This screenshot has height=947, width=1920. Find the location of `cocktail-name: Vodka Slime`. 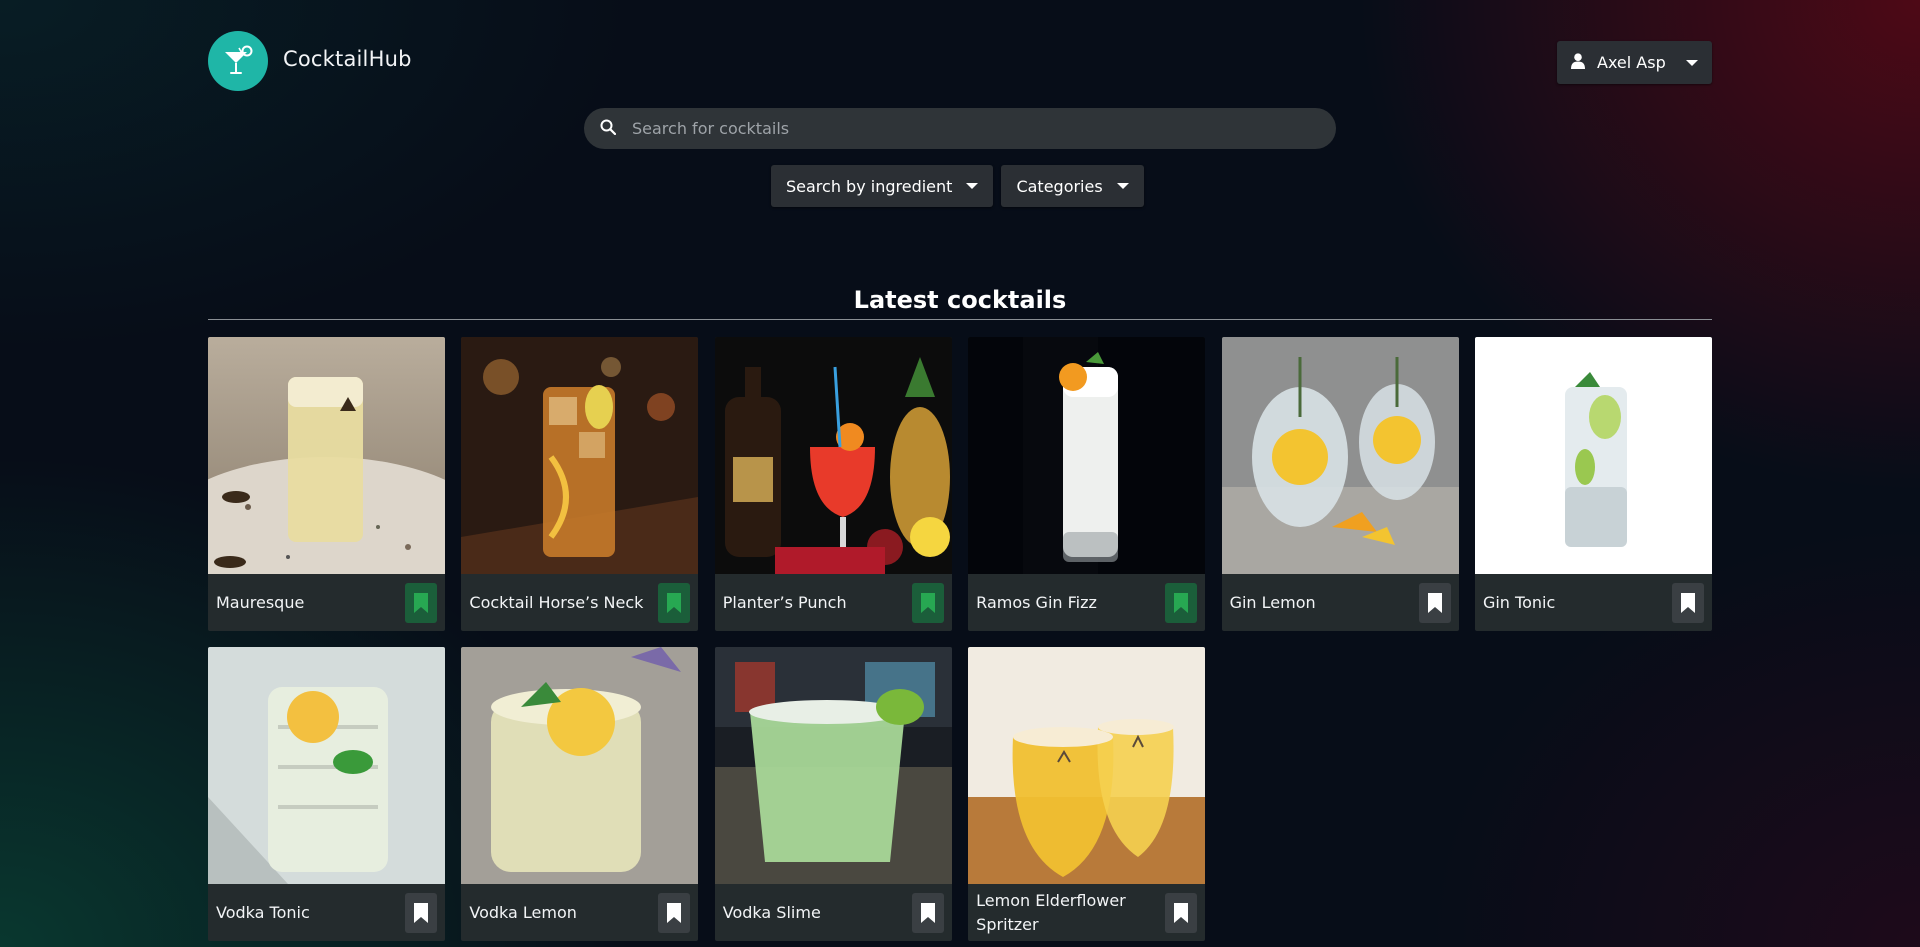

cocktail-name: Vodka Slime is located at coordinates (771, 912).